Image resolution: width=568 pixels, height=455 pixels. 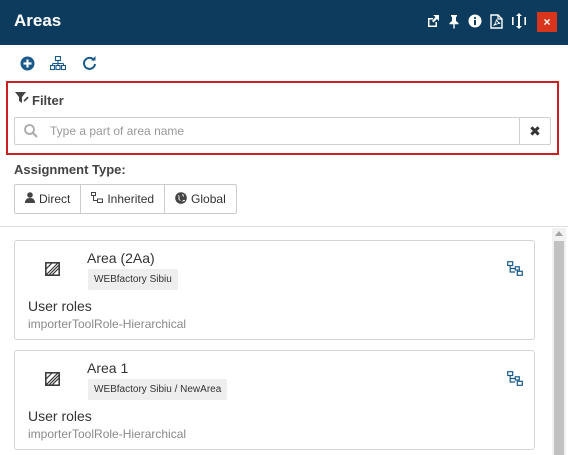 What do you see at coordinates (121, 258) in the screenshot?
I see `area-name: Area (2Aa)` at bounding box center [121, 258].